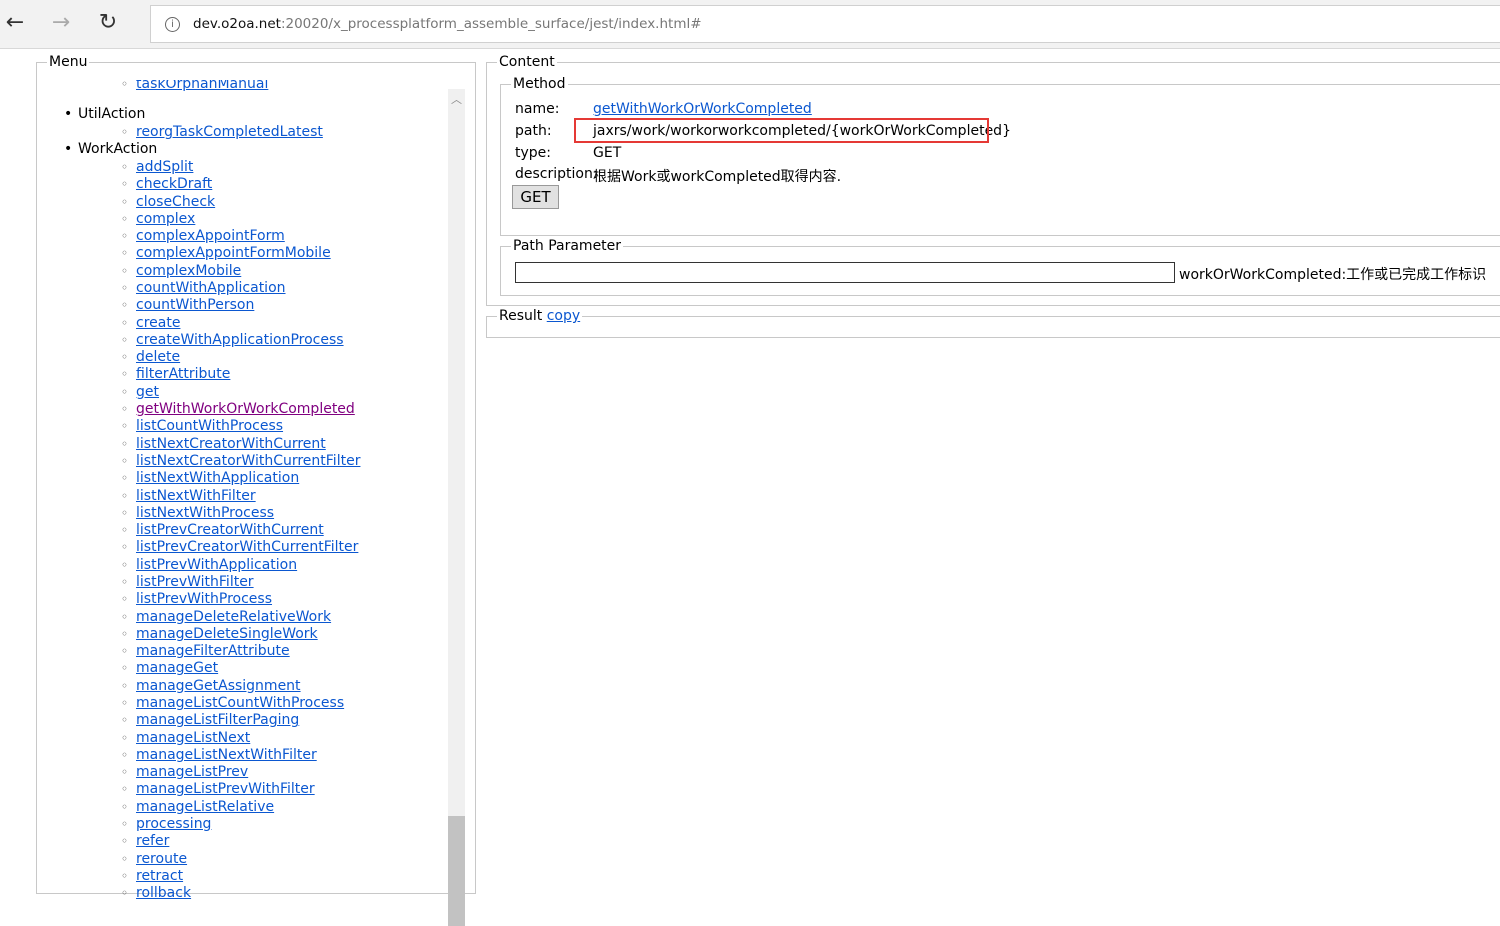  I want to click on menu-item-manage-delete-single-work: manageDeleteSingleWork, so click(219, 634).